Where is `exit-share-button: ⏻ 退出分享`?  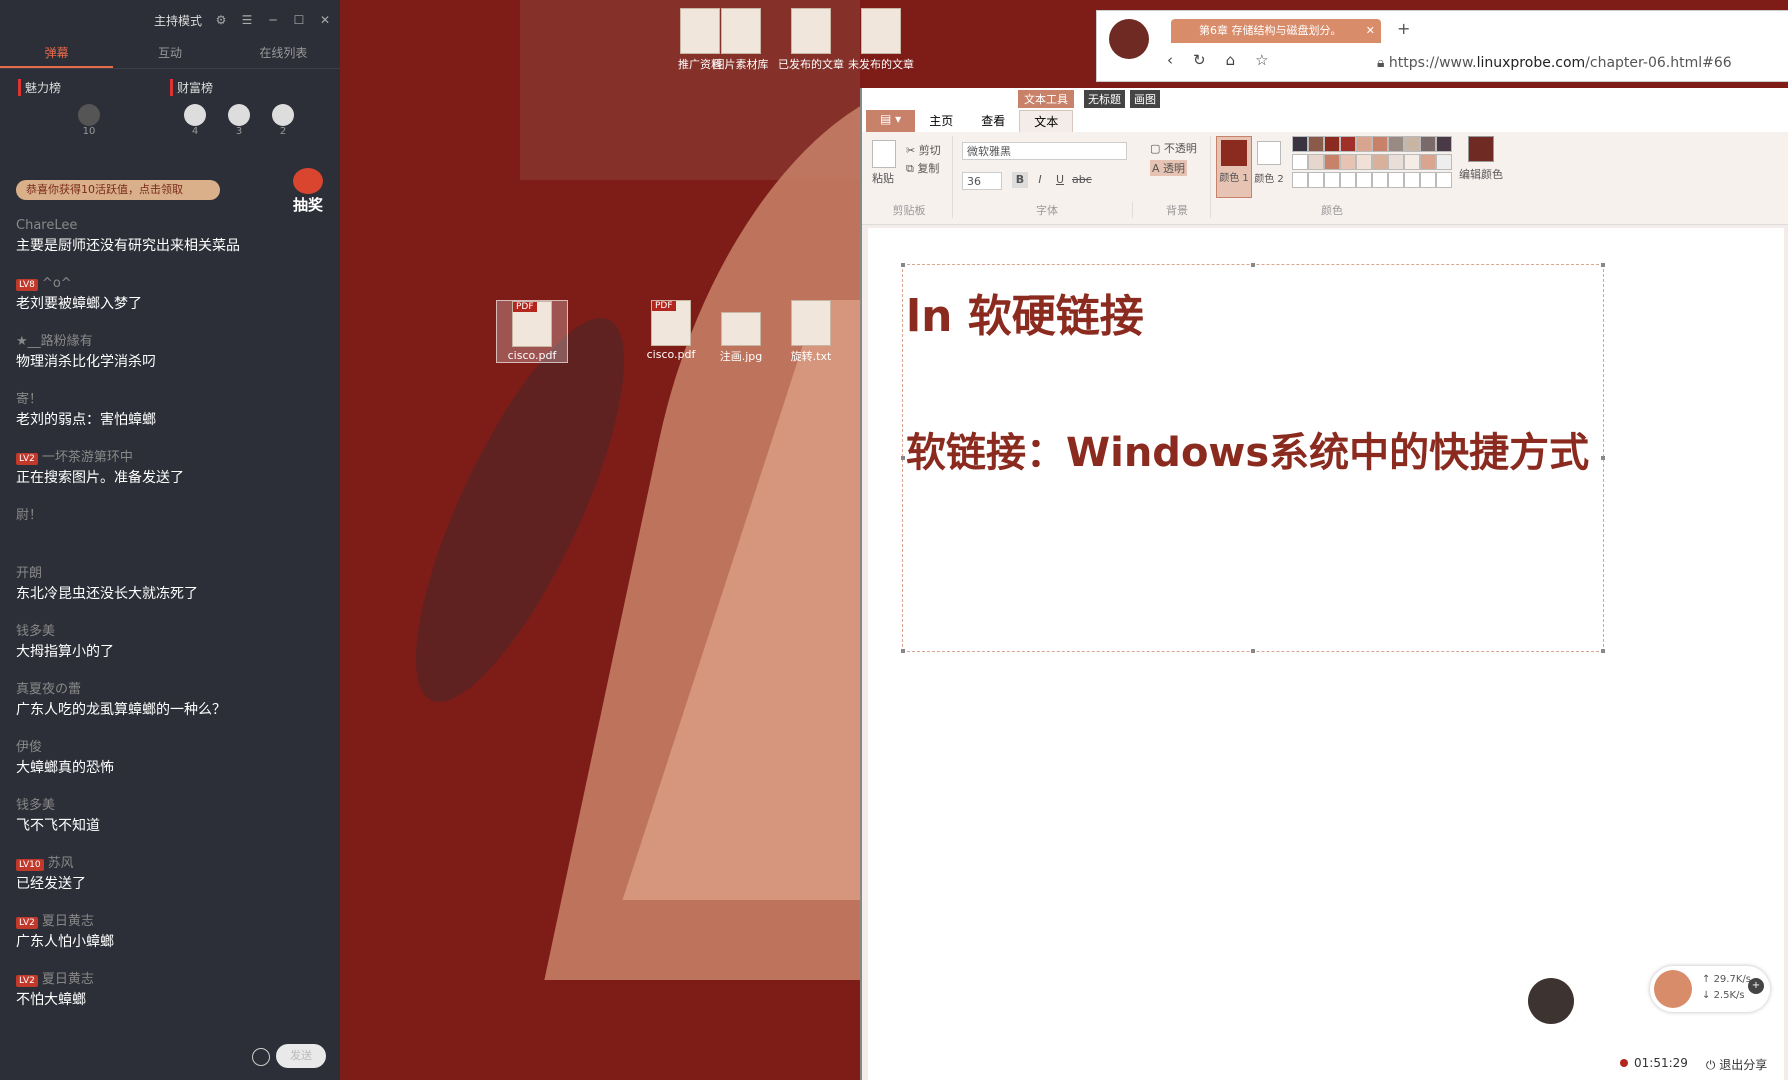 exit-share-button: ⏻ 退出分享 is located at coordinates (1736, 1064).